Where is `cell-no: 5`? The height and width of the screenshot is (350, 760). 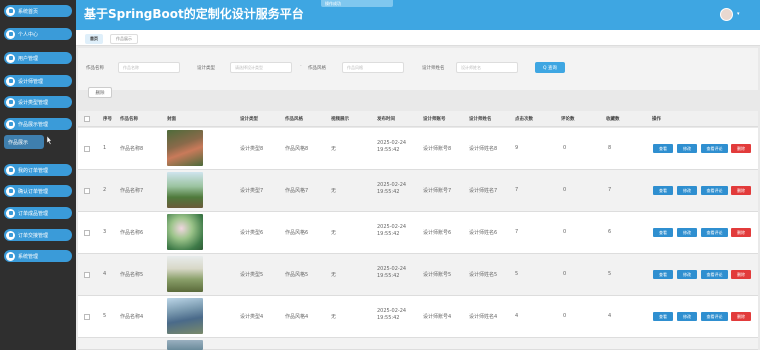
cell-no: 5 is located at coordinates (105, 316).